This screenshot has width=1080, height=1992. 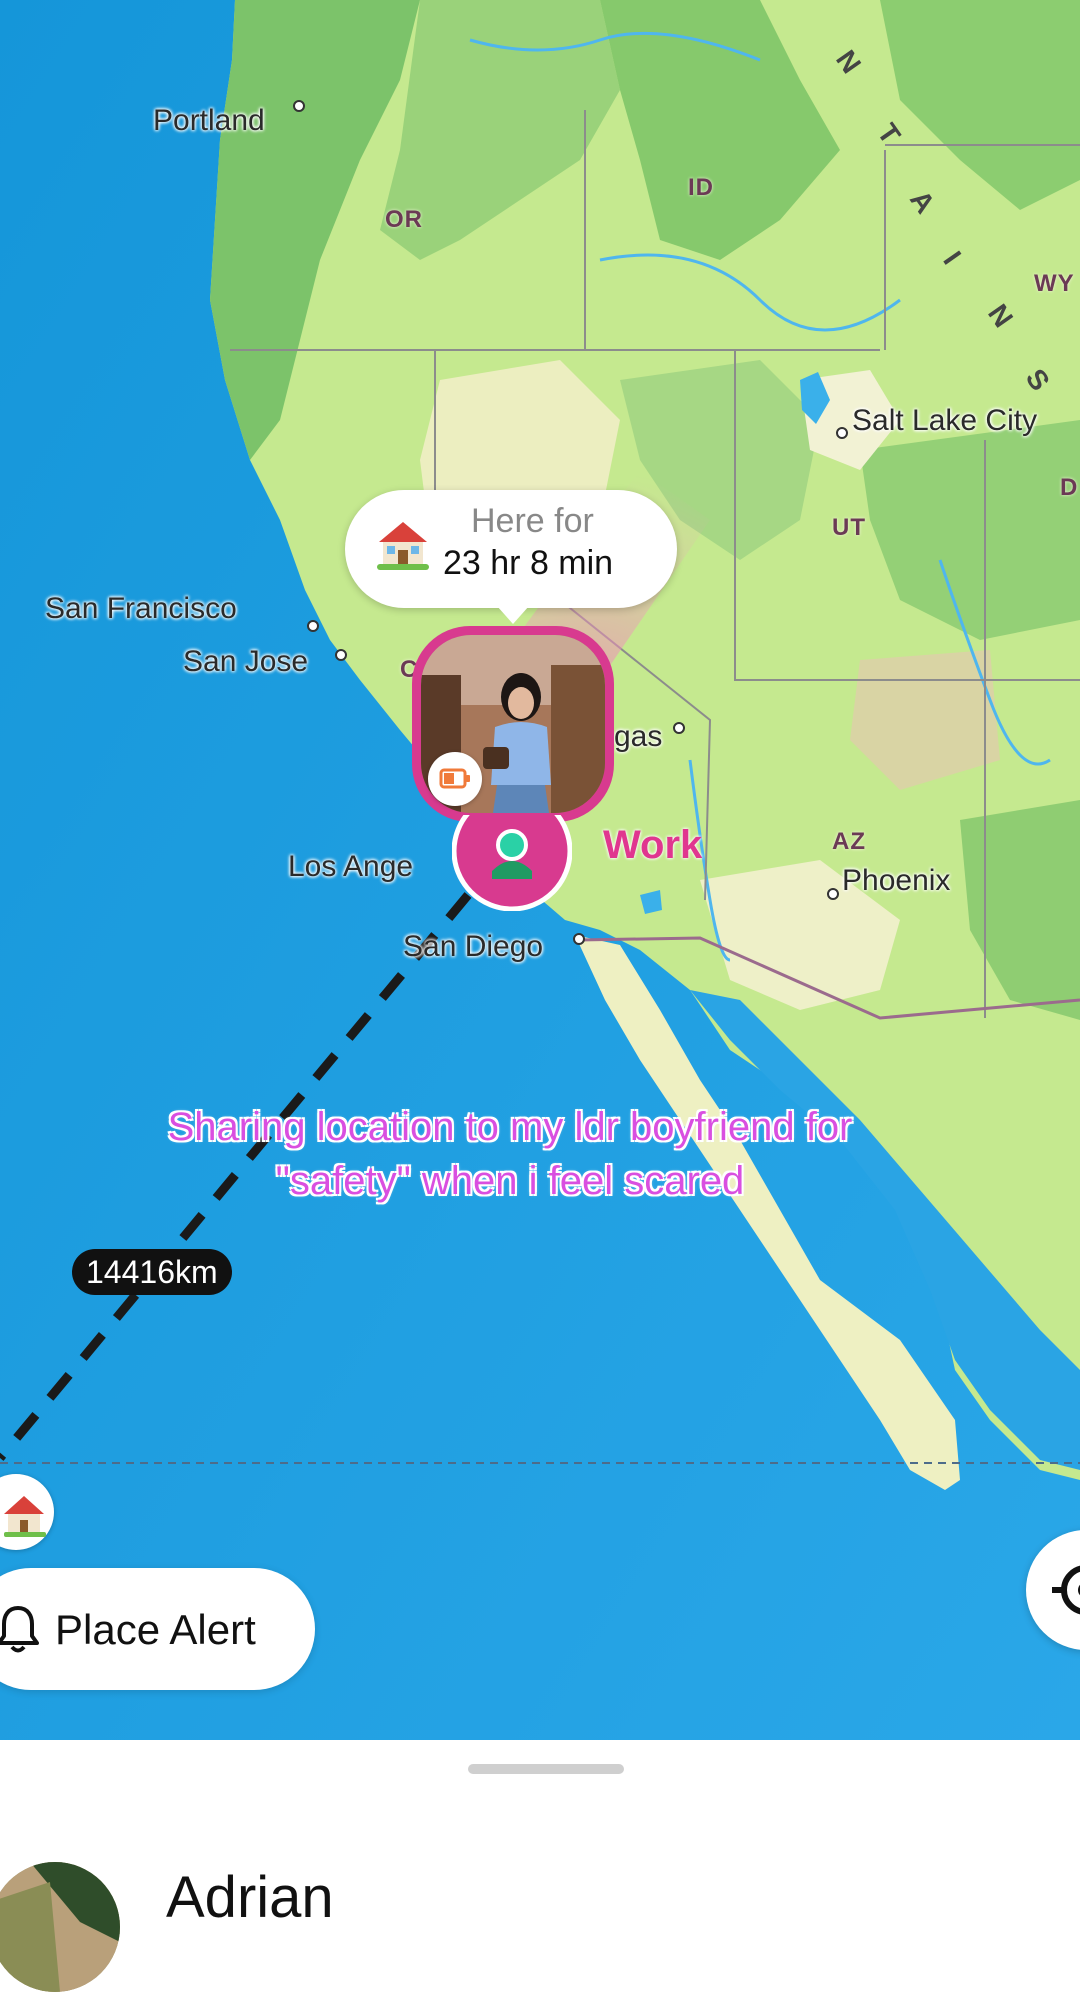 I want to click on caption-line-2: "safety" when i feel scared, so click(x=510, y=1181).